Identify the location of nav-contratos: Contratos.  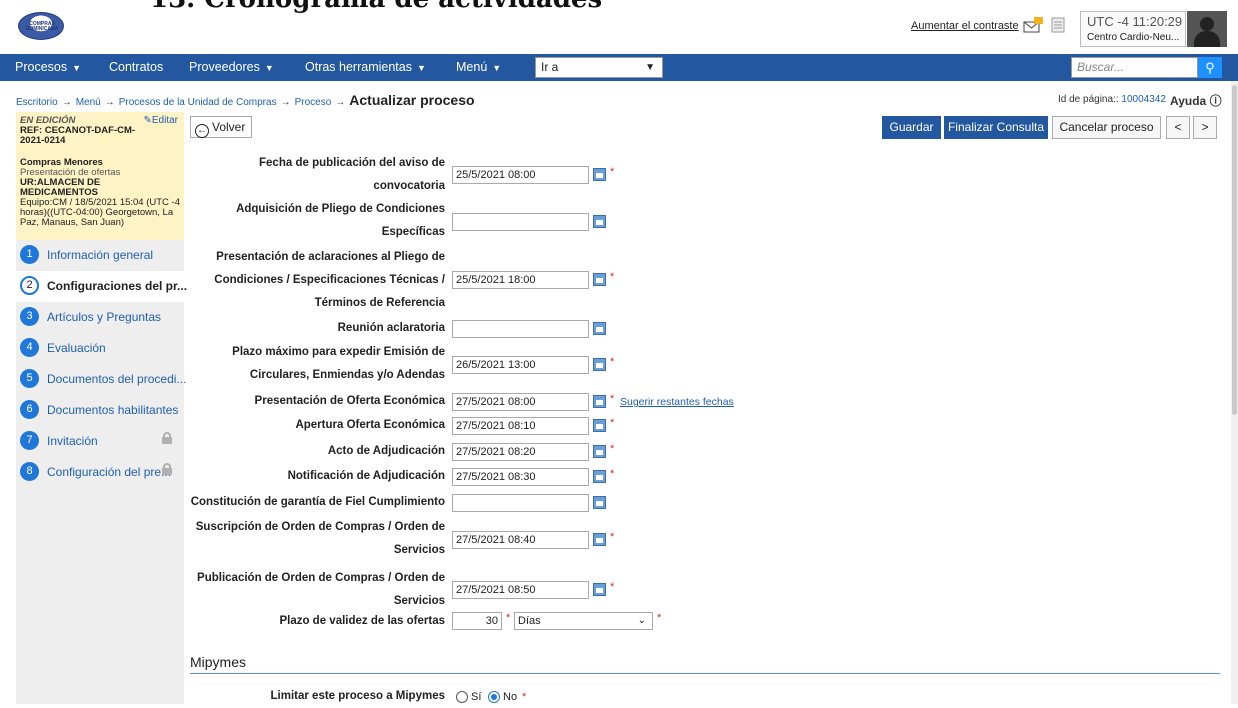
(136, 67).